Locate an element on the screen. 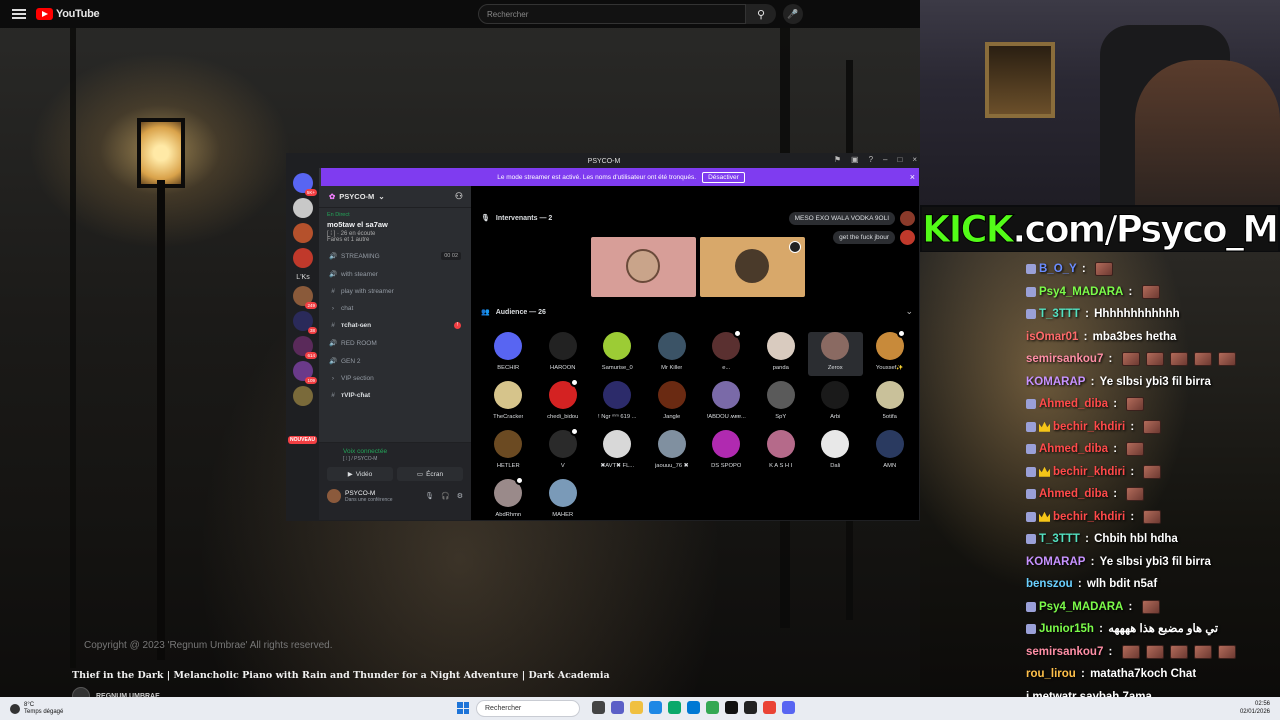 This screenshot has height=720, width=1280. clock: 02:56 02/01/2026 is located at coordinates (1255, 708).